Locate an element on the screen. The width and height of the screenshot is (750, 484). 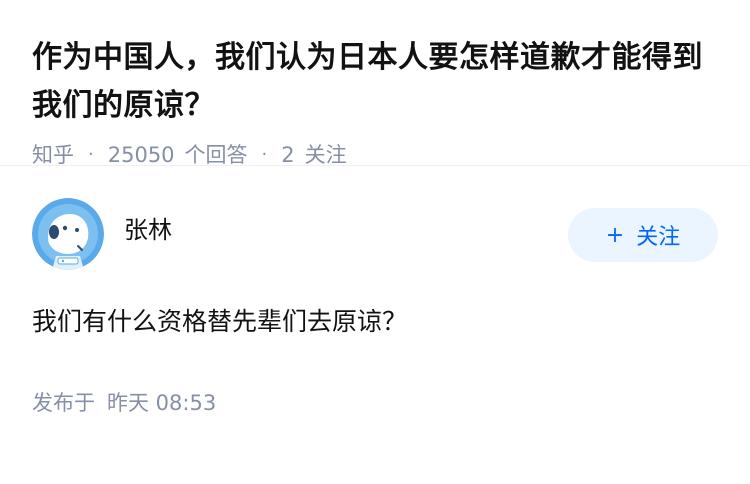
author-row: 张林 + 关注 is located at coordinates (375, 234).